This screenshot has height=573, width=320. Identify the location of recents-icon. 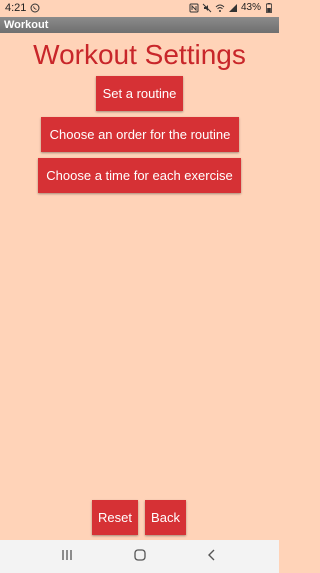
(67, 557).